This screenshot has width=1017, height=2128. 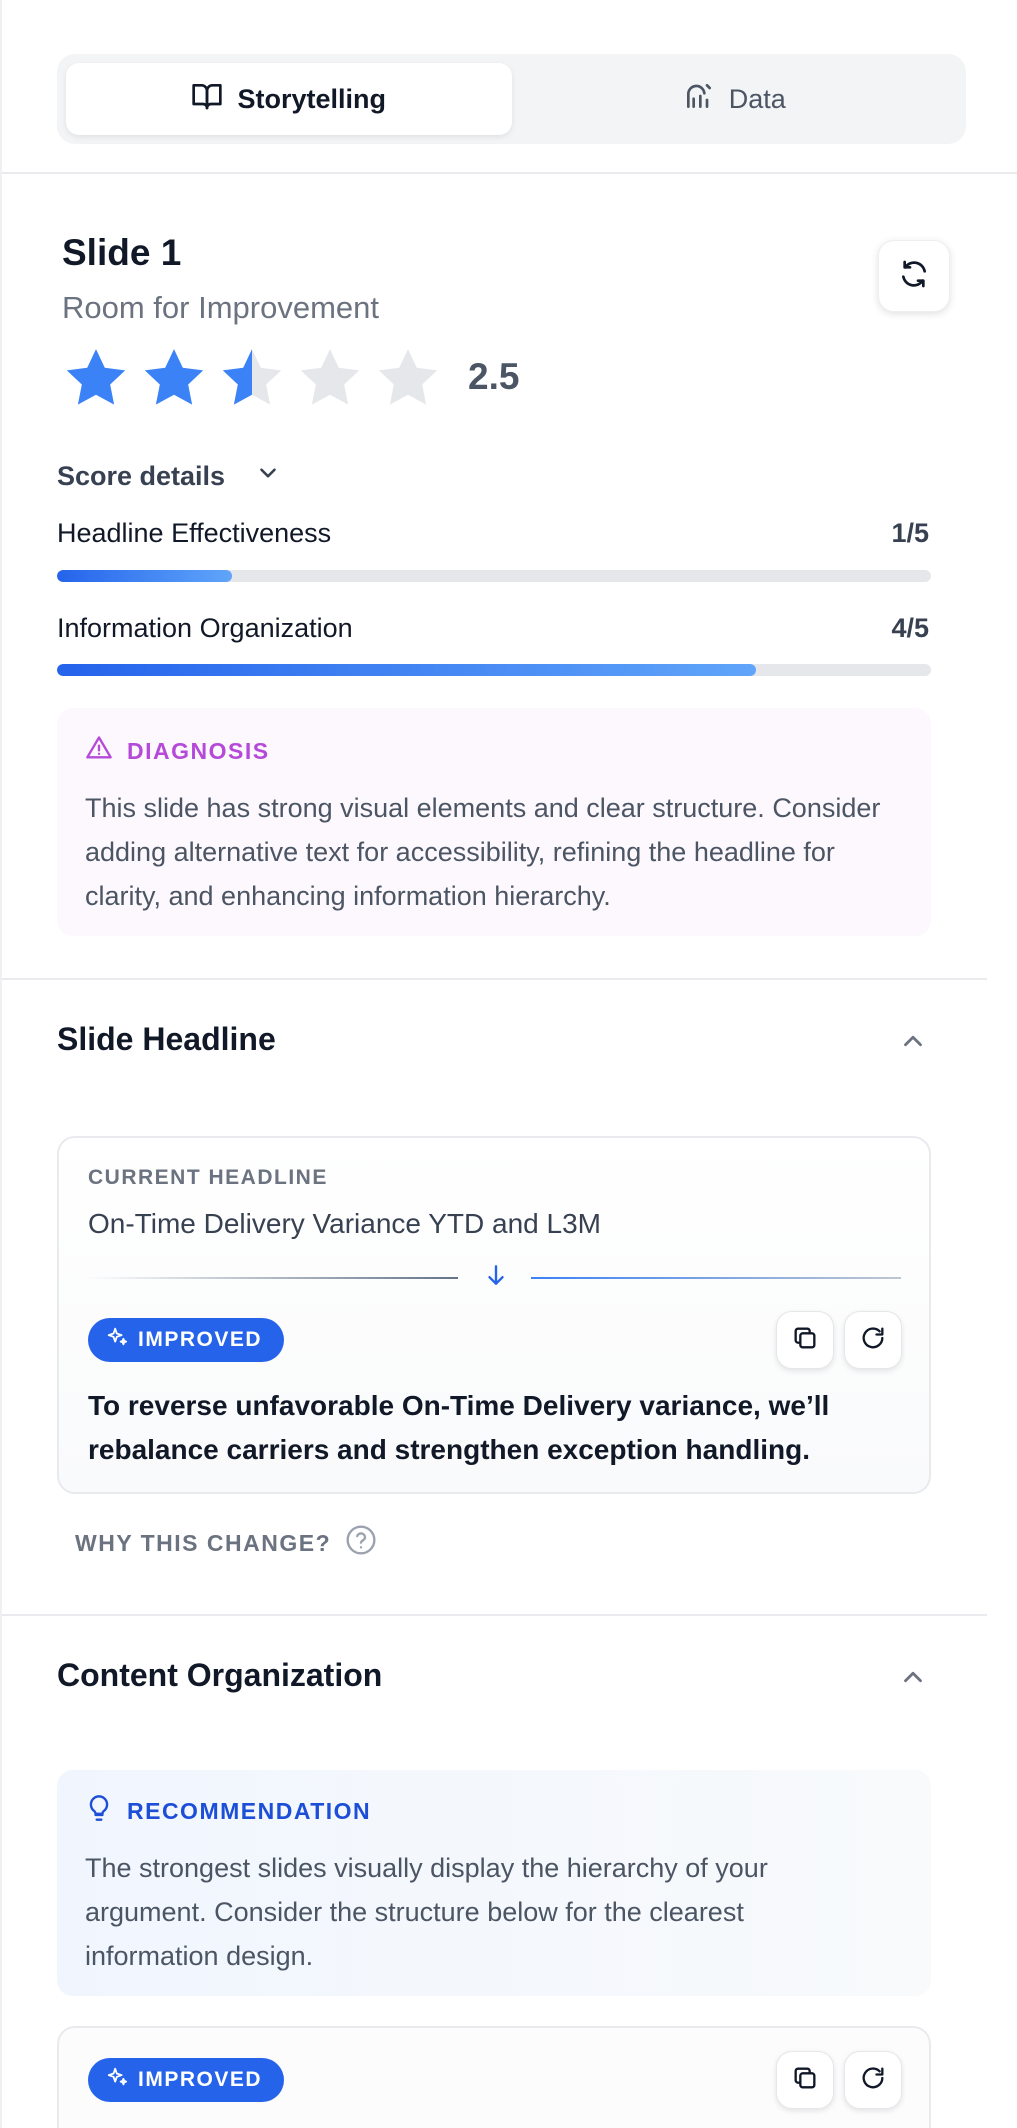 I want to click on diagnosis-label: DIAGNOSIS, so click(x=198, y=750).